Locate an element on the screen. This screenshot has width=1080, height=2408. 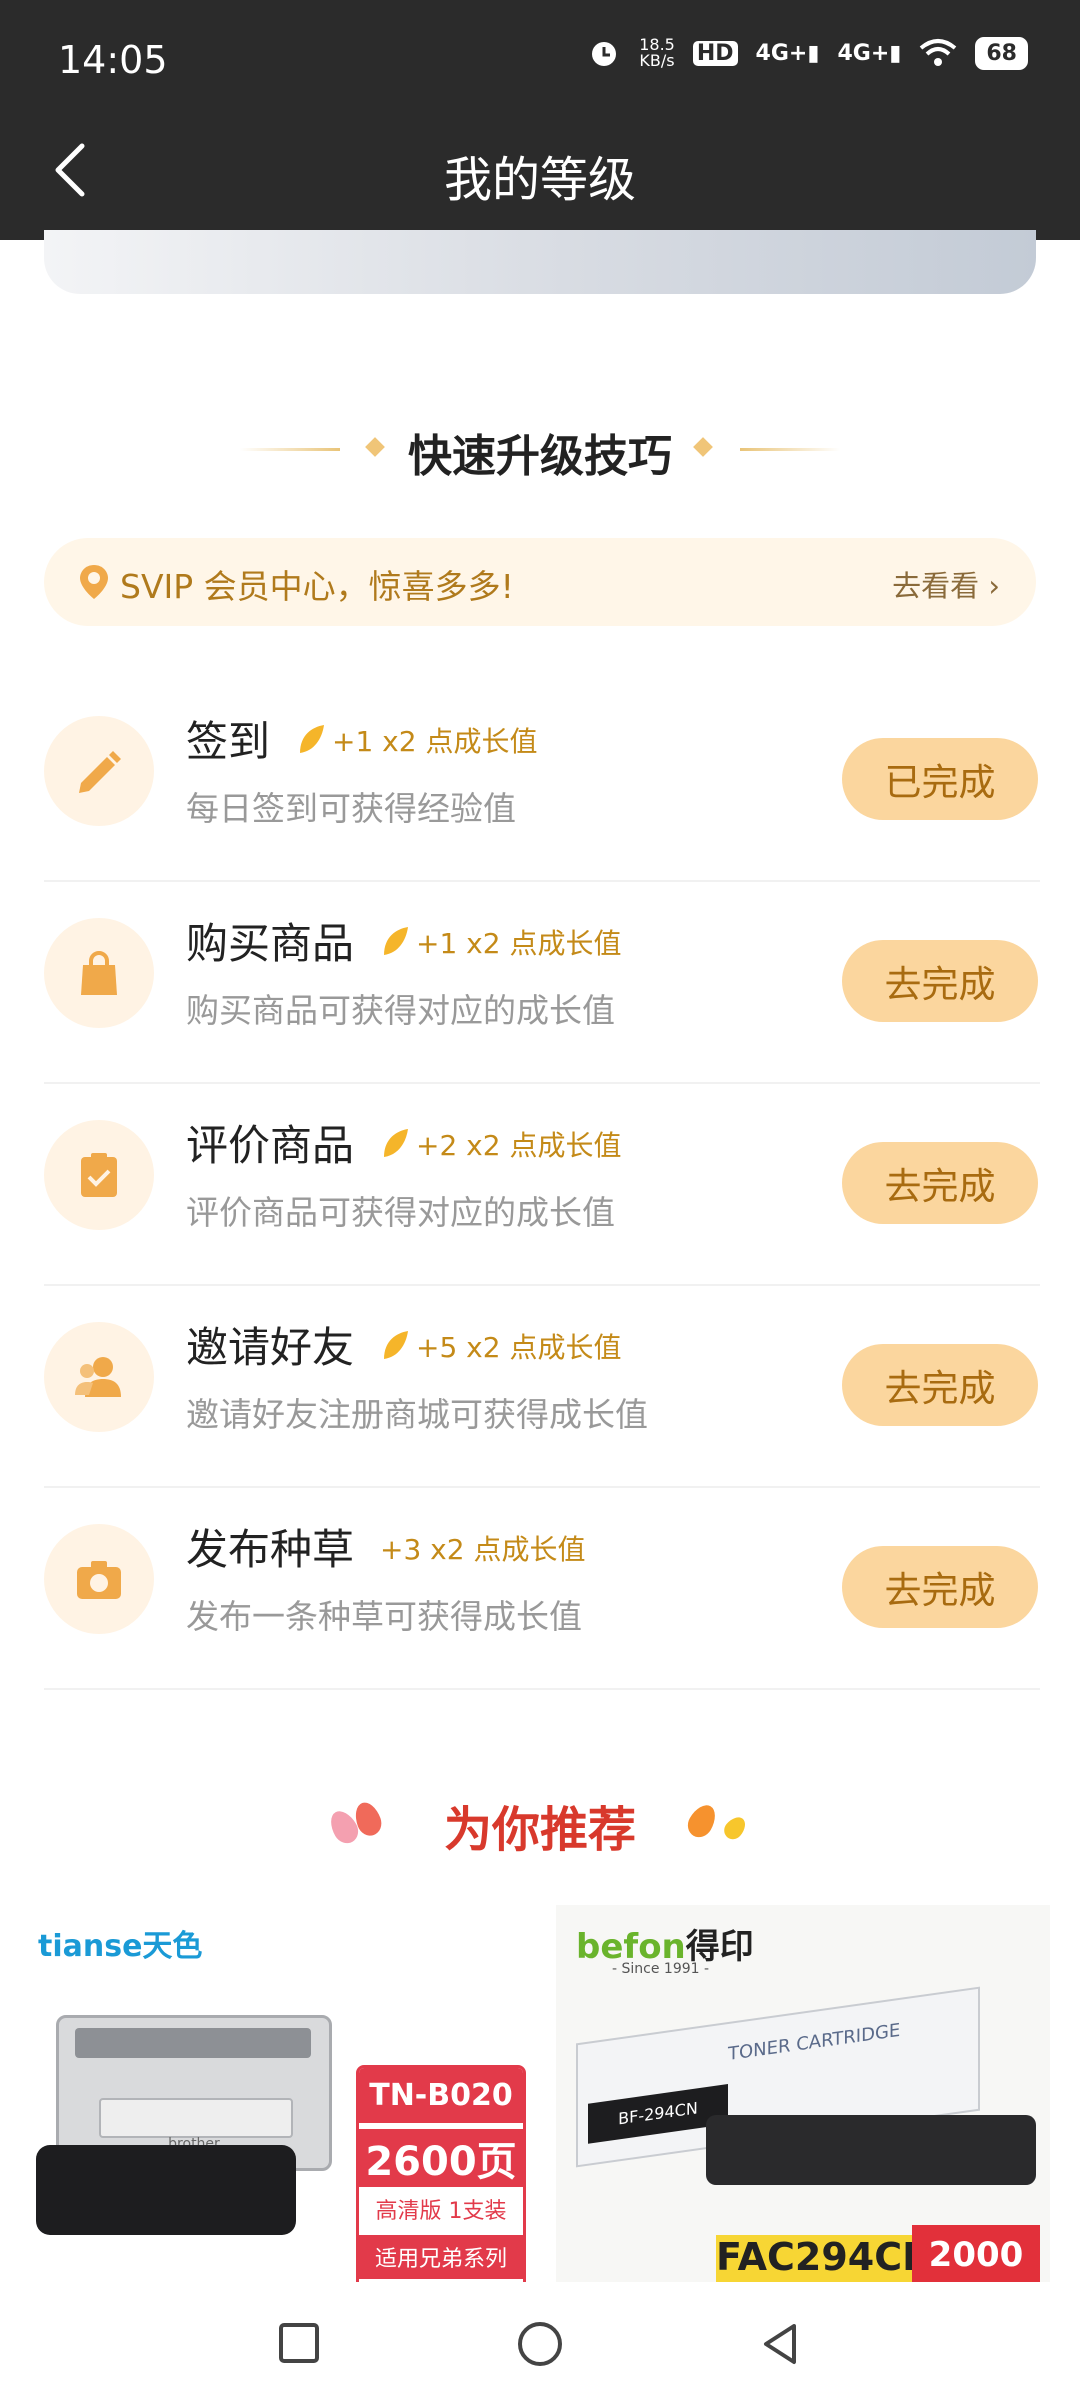
battery-icon: 68 is located at coordinates (1001, 53).